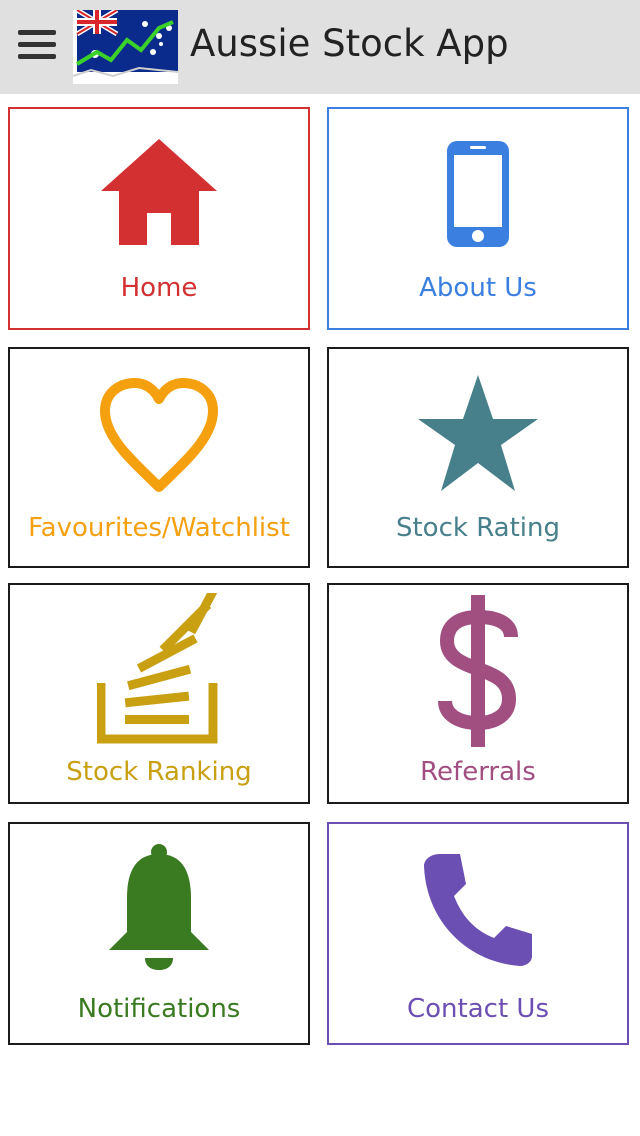  What do you see at coordinates (159, 438) in the screenshot?
I see `heart-icon` at bounding box center [159, 438].